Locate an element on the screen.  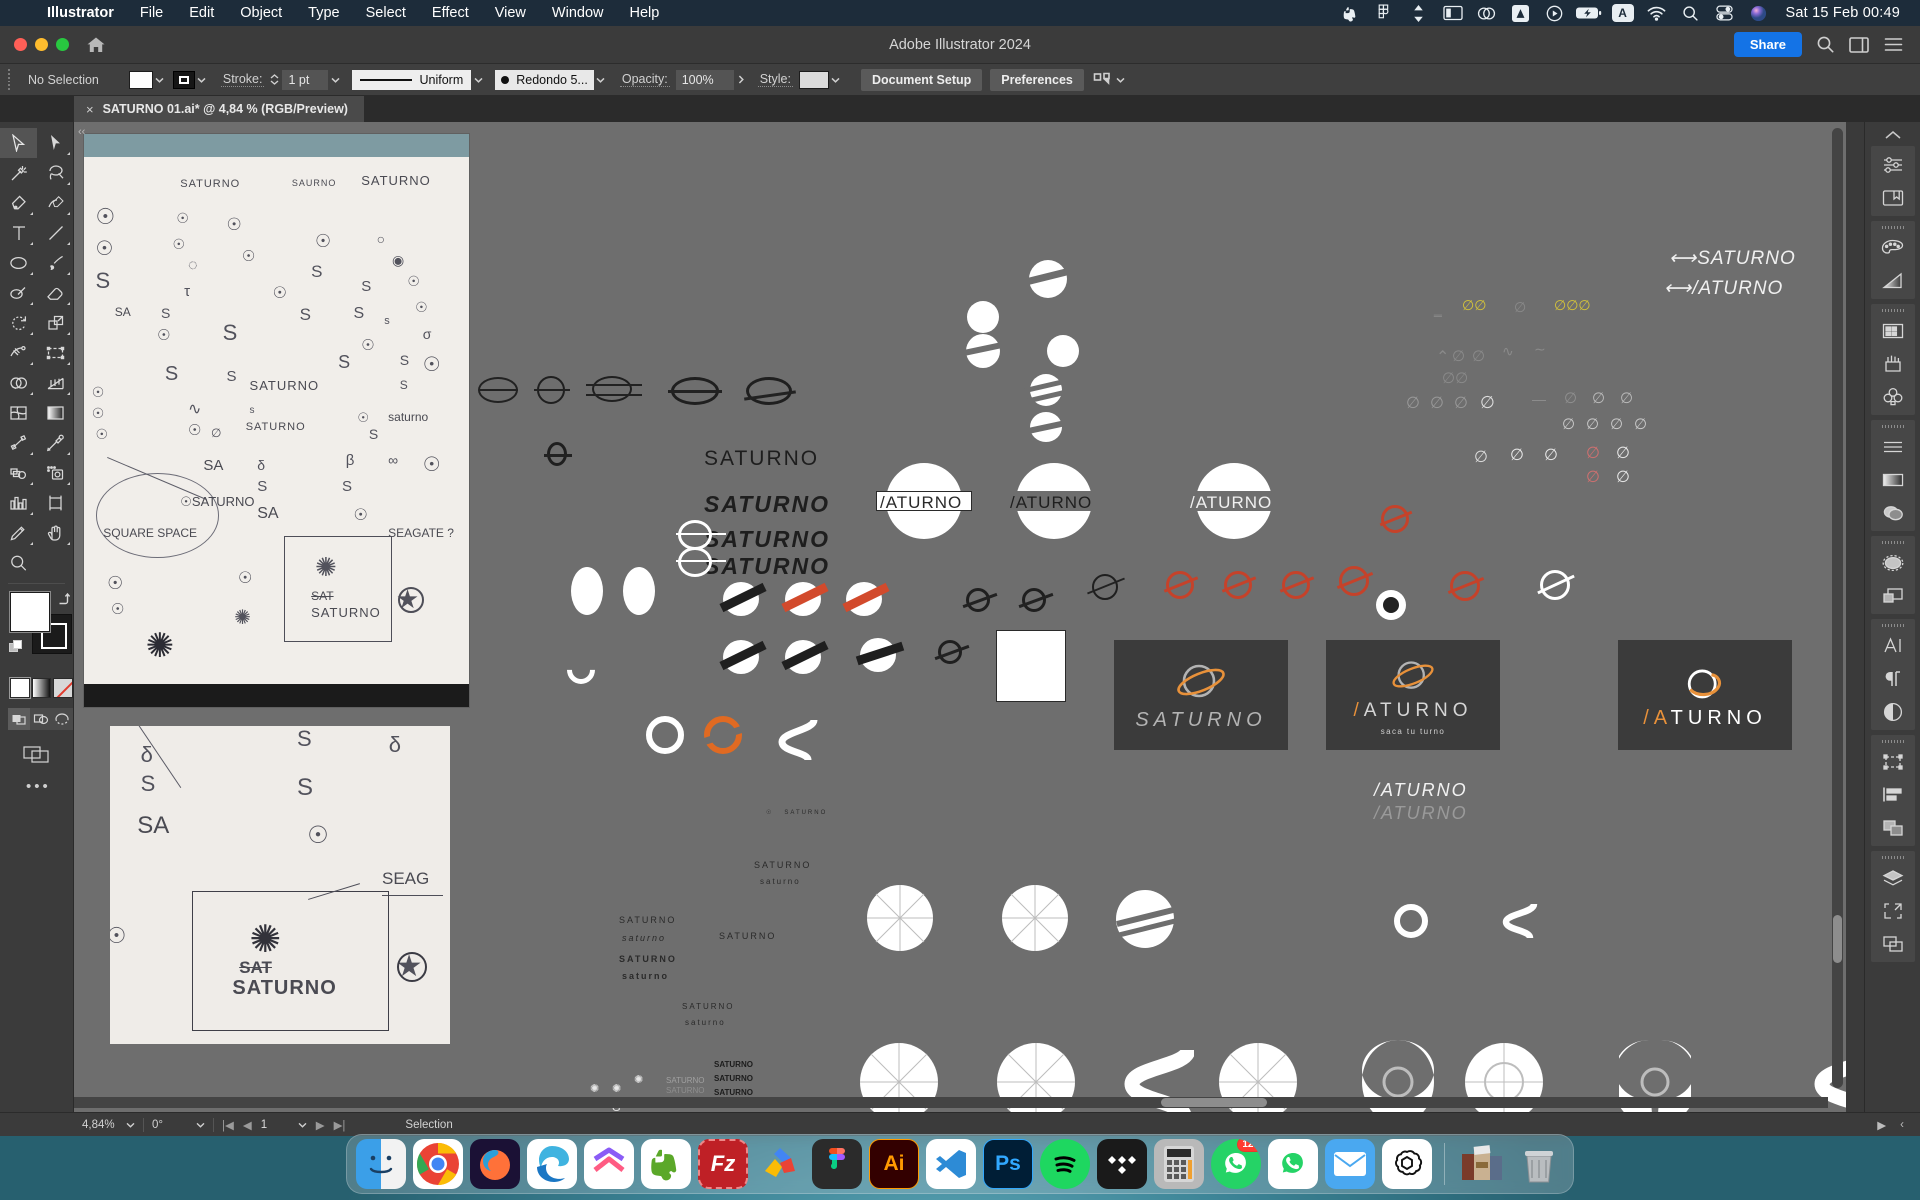
dock-app-firefox is located at coordinates (495, 1164).